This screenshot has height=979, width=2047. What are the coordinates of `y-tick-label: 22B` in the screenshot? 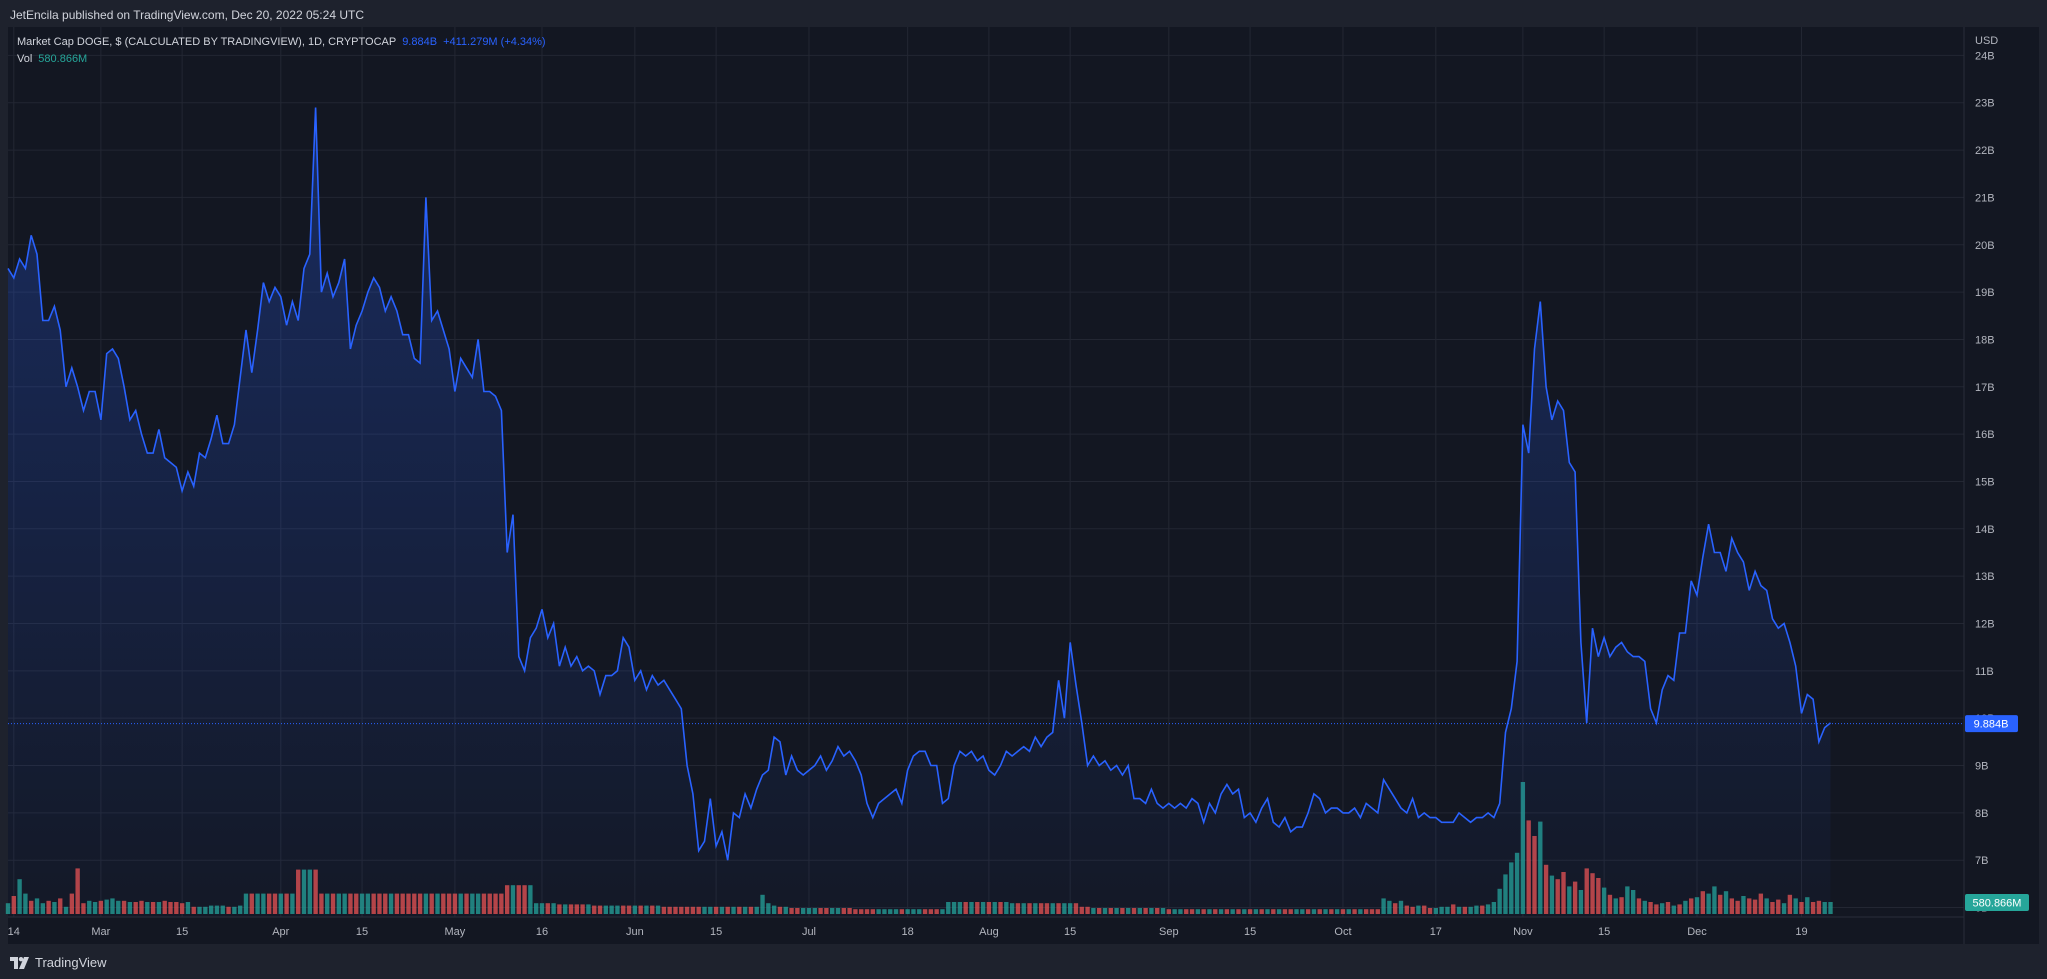 It's located at (1985, 151).